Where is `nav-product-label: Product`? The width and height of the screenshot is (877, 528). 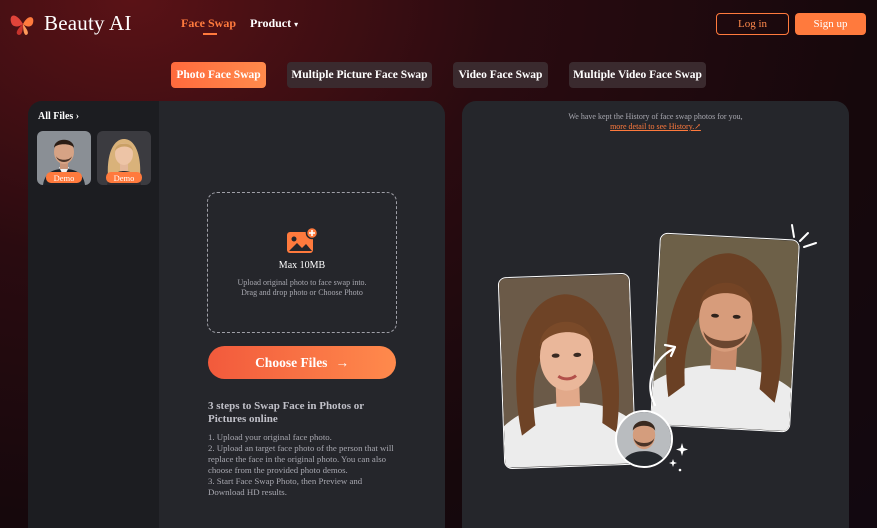
nav-product-label: Product is located at coordinates (271, 23).